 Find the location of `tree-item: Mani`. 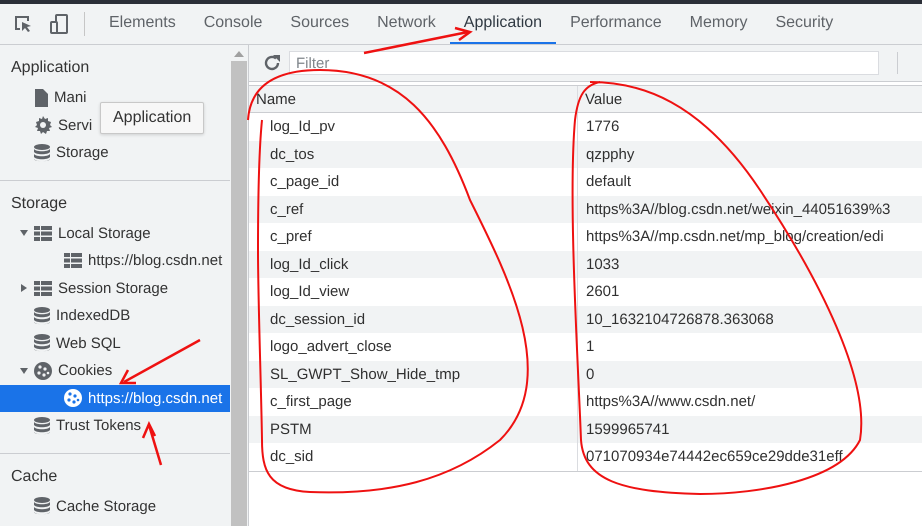

tree-item: Mani is located at coordinates (43, 98).